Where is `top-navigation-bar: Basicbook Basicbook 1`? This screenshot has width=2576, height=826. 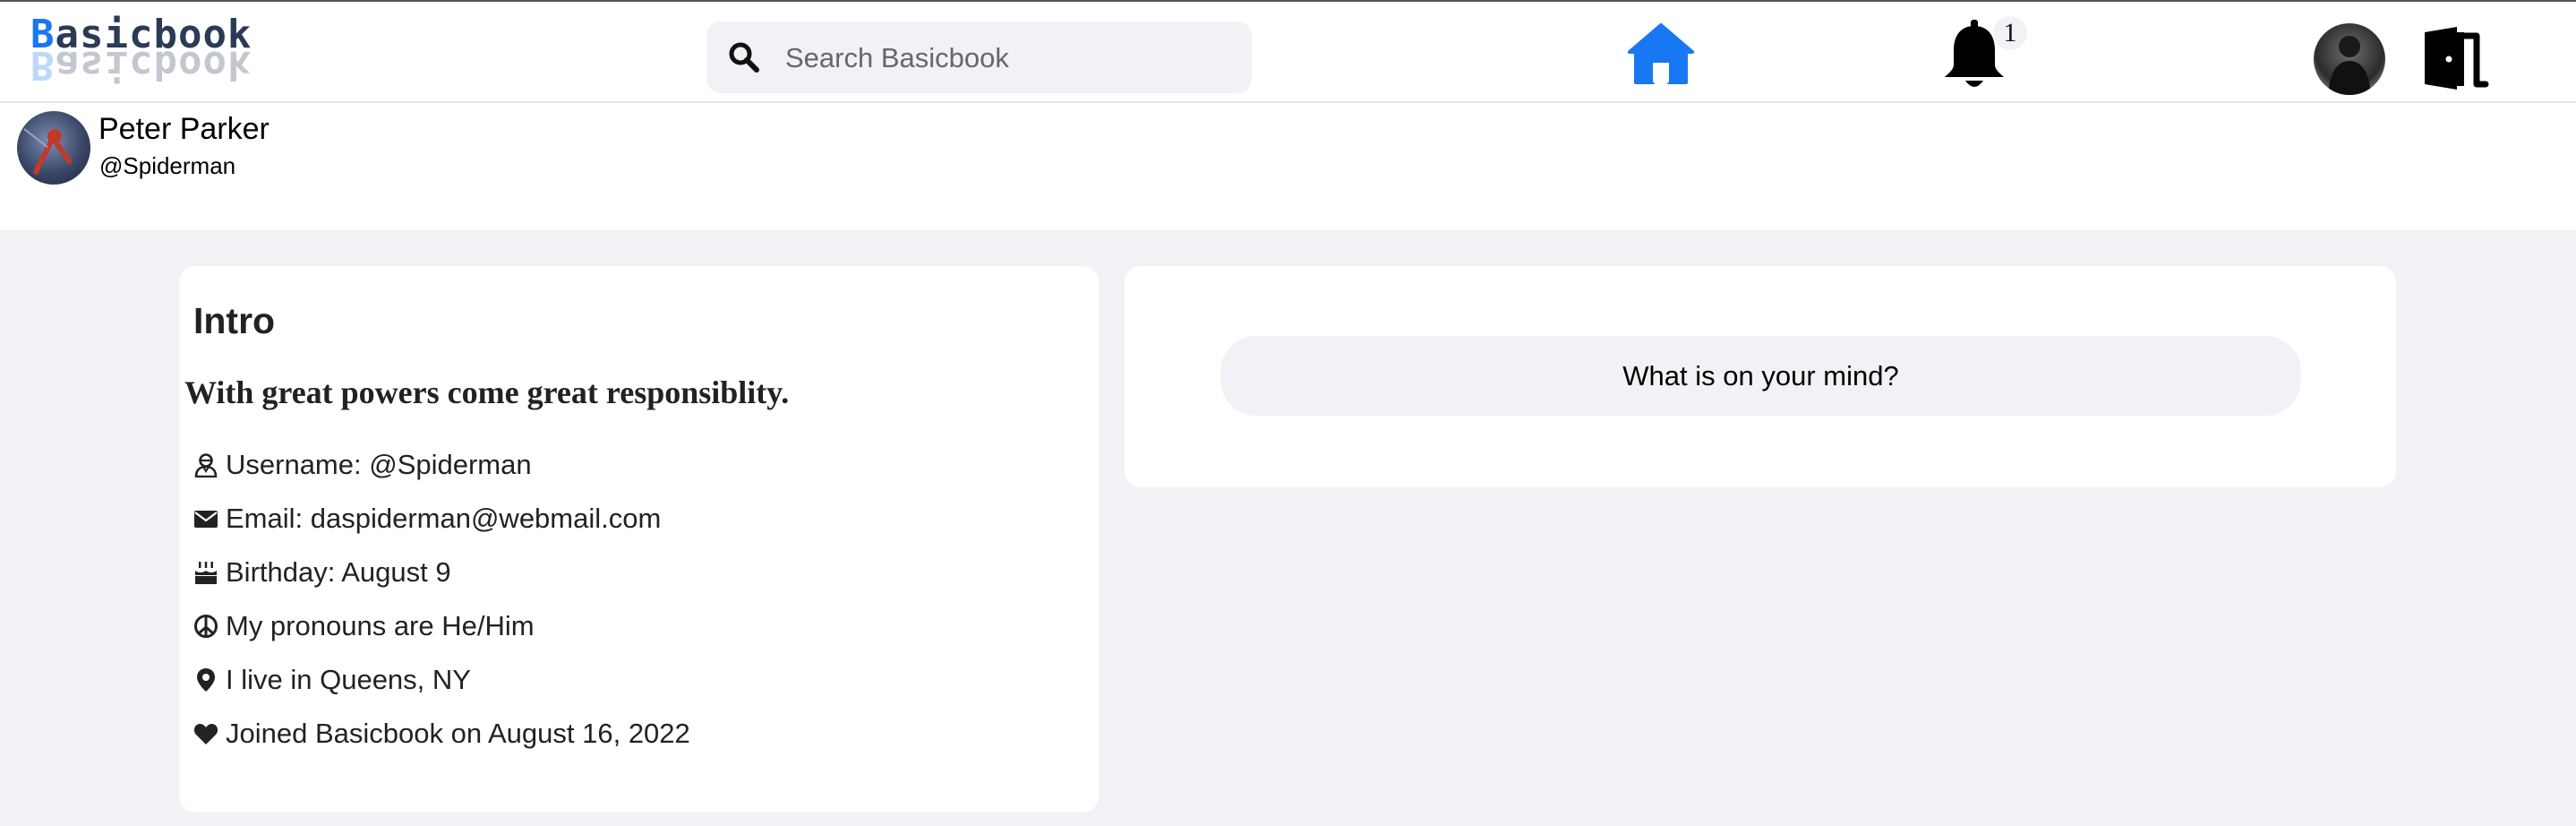 top-navigation-bar: Basicbook Basicbook 1 is located at coordinates (1288, 52).